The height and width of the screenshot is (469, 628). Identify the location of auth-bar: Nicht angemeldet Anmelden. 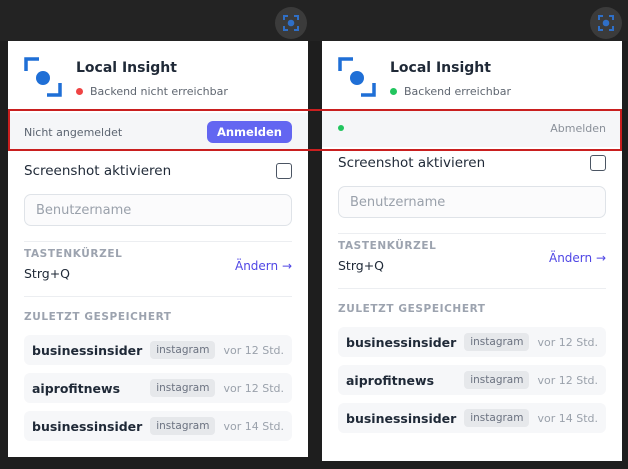
(158, 132).